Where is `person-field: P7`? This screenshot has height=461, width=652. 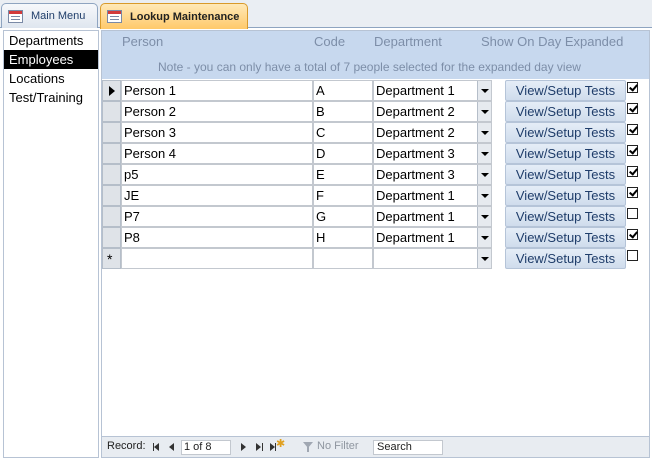
person-field: P7 is located at coordinates (217, 216).